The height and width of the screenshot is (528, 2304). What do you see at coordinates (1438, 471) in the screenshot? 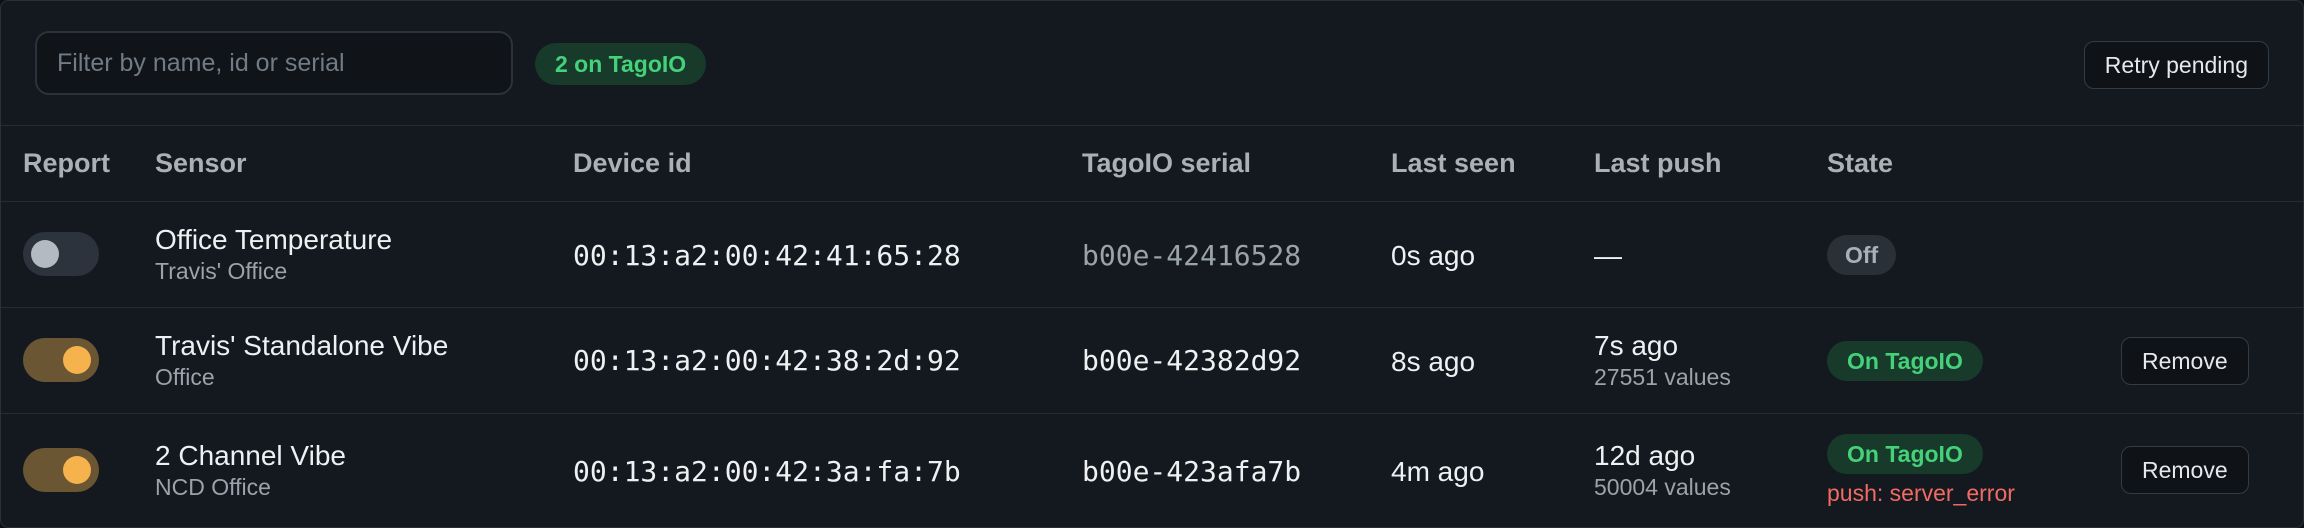
I see `last-seen: 4m ago` at bounding box center [1438, 471].